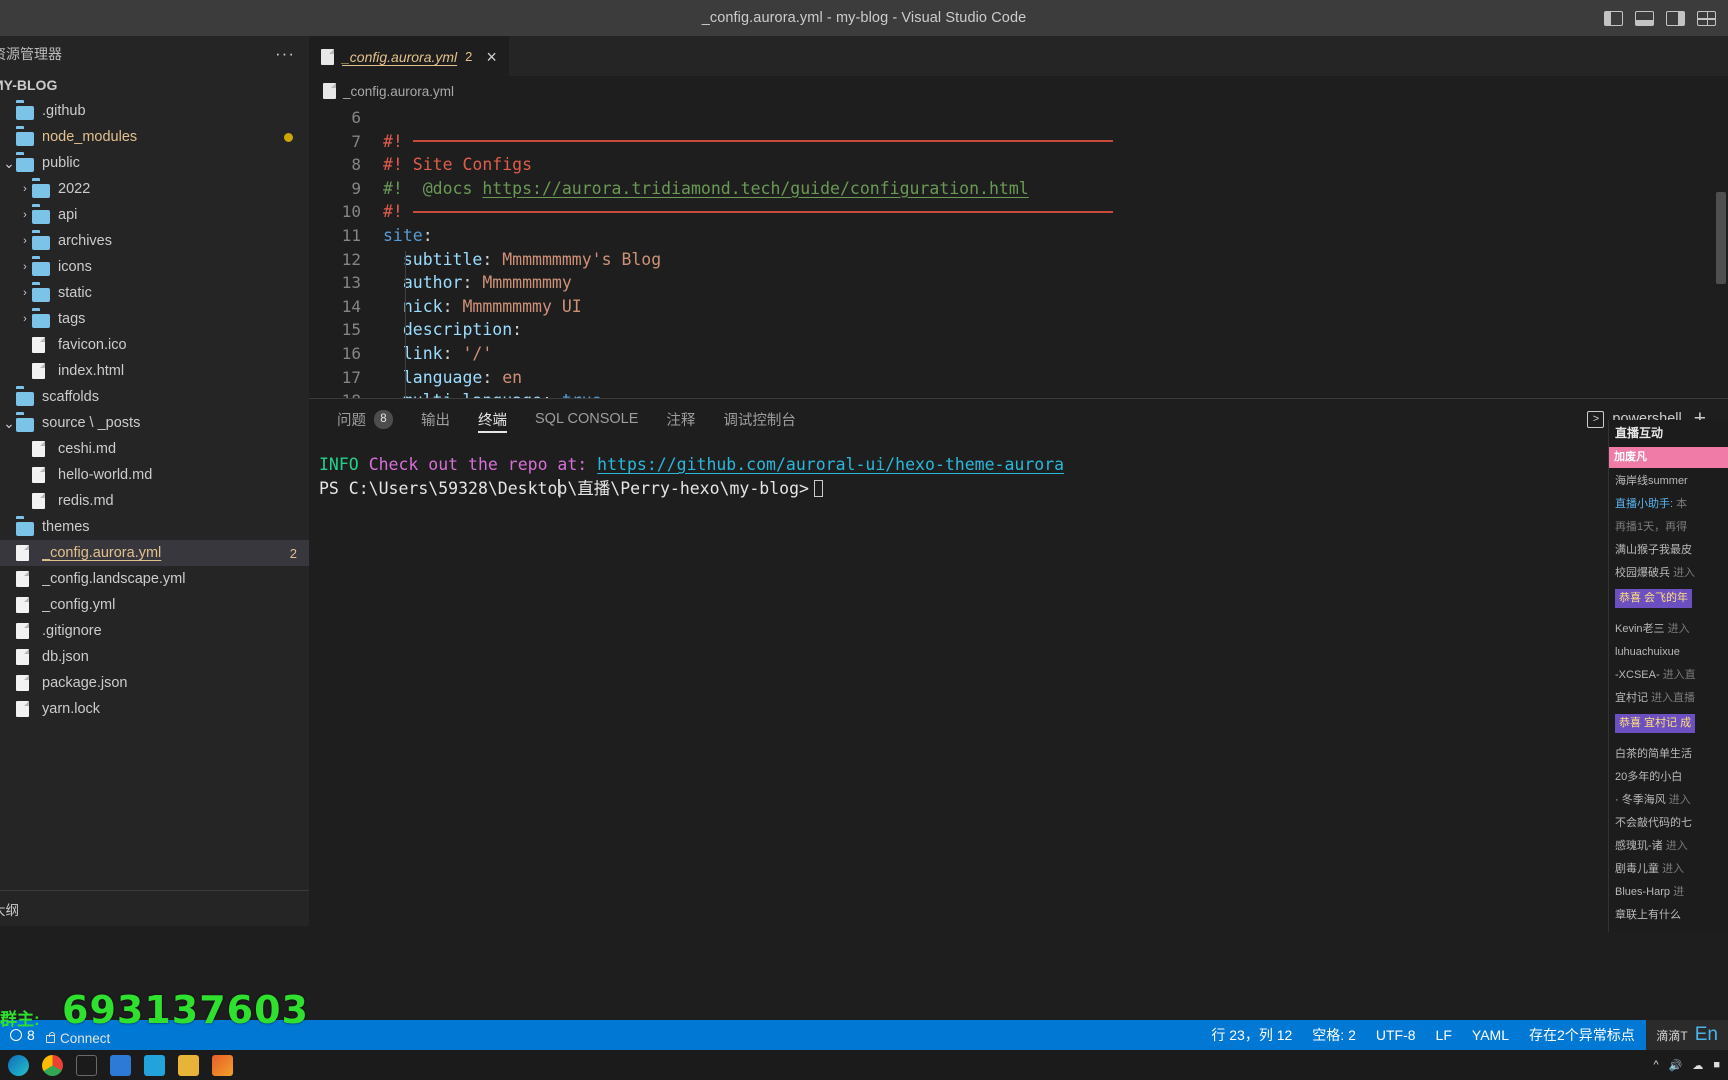 This screenshot has width=1728, height=1080. Describe the element at coordinates (154, 475) in the screenshot. I see `tree-item-hello-world-md: hello-world.md` at that location.